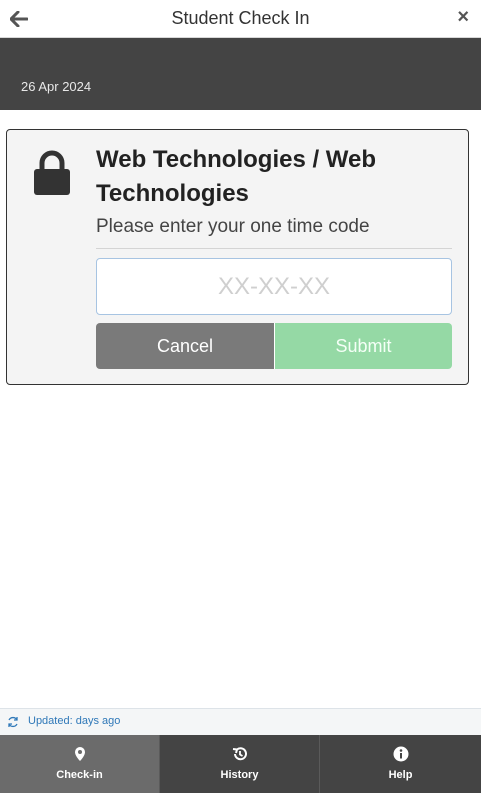 The width and height of the screenshot is (481, 793). Describe the element at coordinates (239, 754) in the screenshot. I see `history-icon` at that location.